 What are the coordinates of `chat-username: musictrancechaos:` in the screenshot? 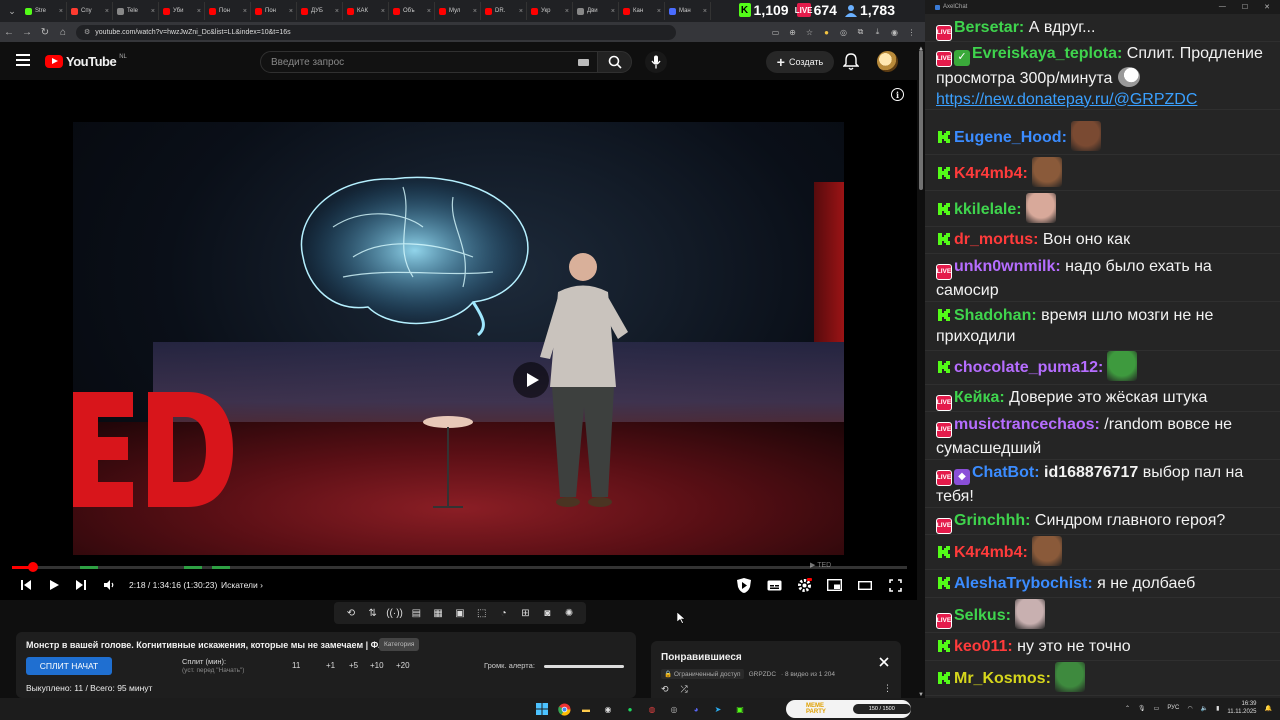 It's located at (1027, 424).